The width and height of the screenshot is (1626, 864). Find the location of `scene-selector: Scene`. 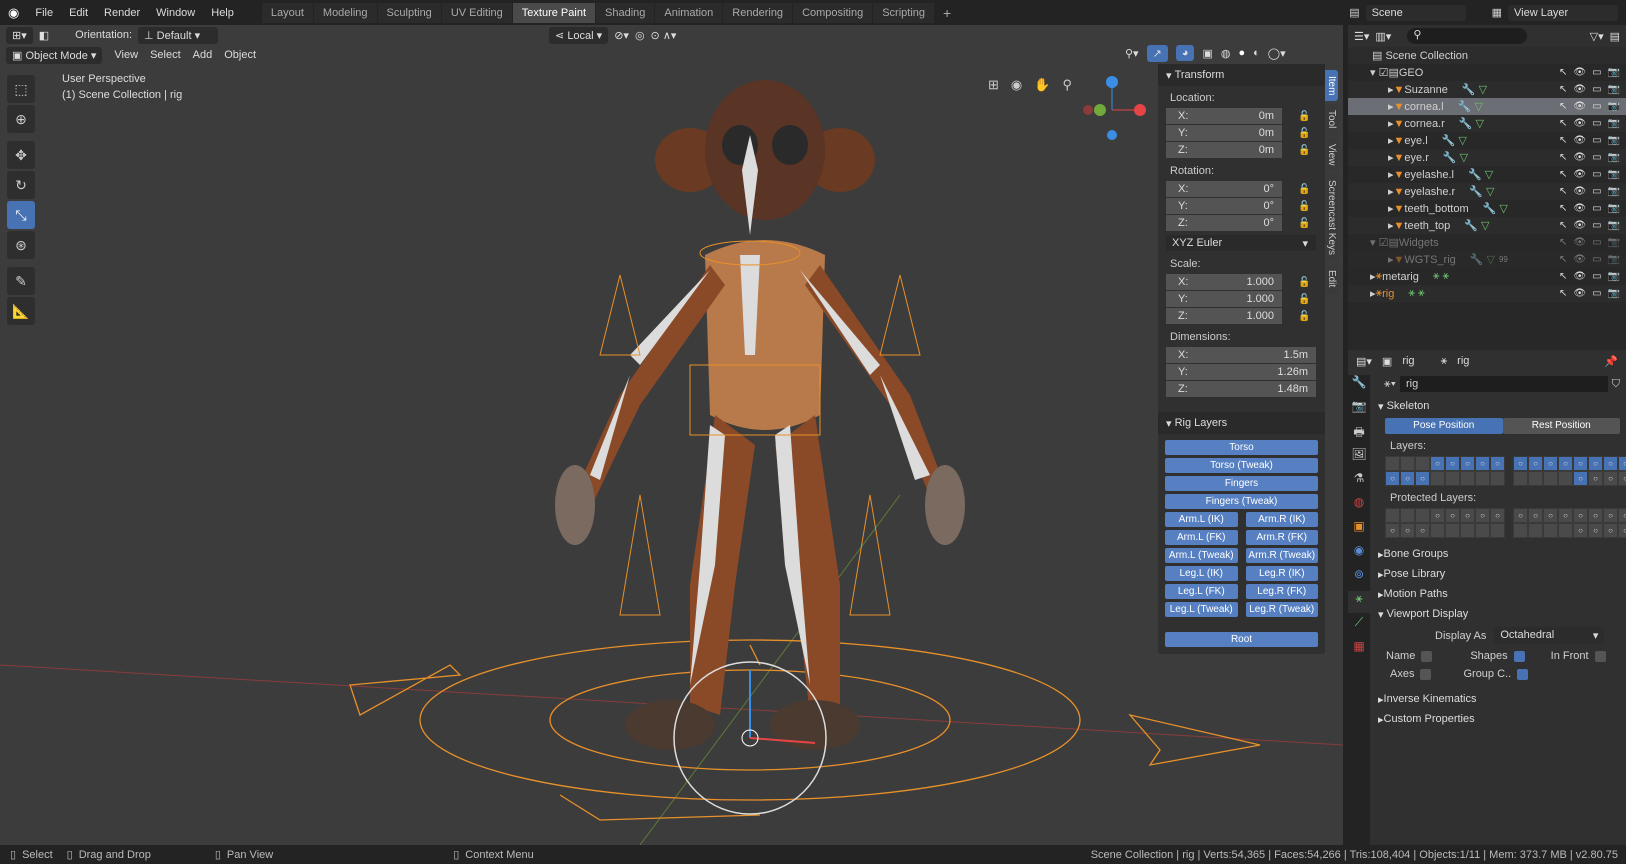

scene-selector: Scene is located at coordinates (1415, 12).